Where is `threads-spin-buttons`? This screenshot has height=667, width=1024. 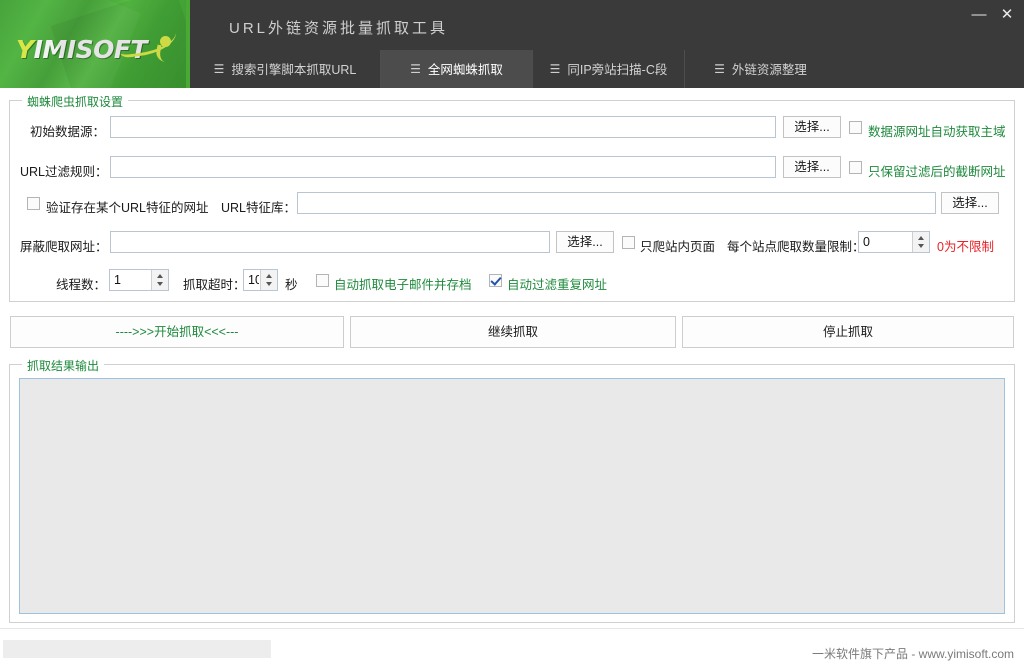
threads-spin-buttons is located at coordinates (159, 280).